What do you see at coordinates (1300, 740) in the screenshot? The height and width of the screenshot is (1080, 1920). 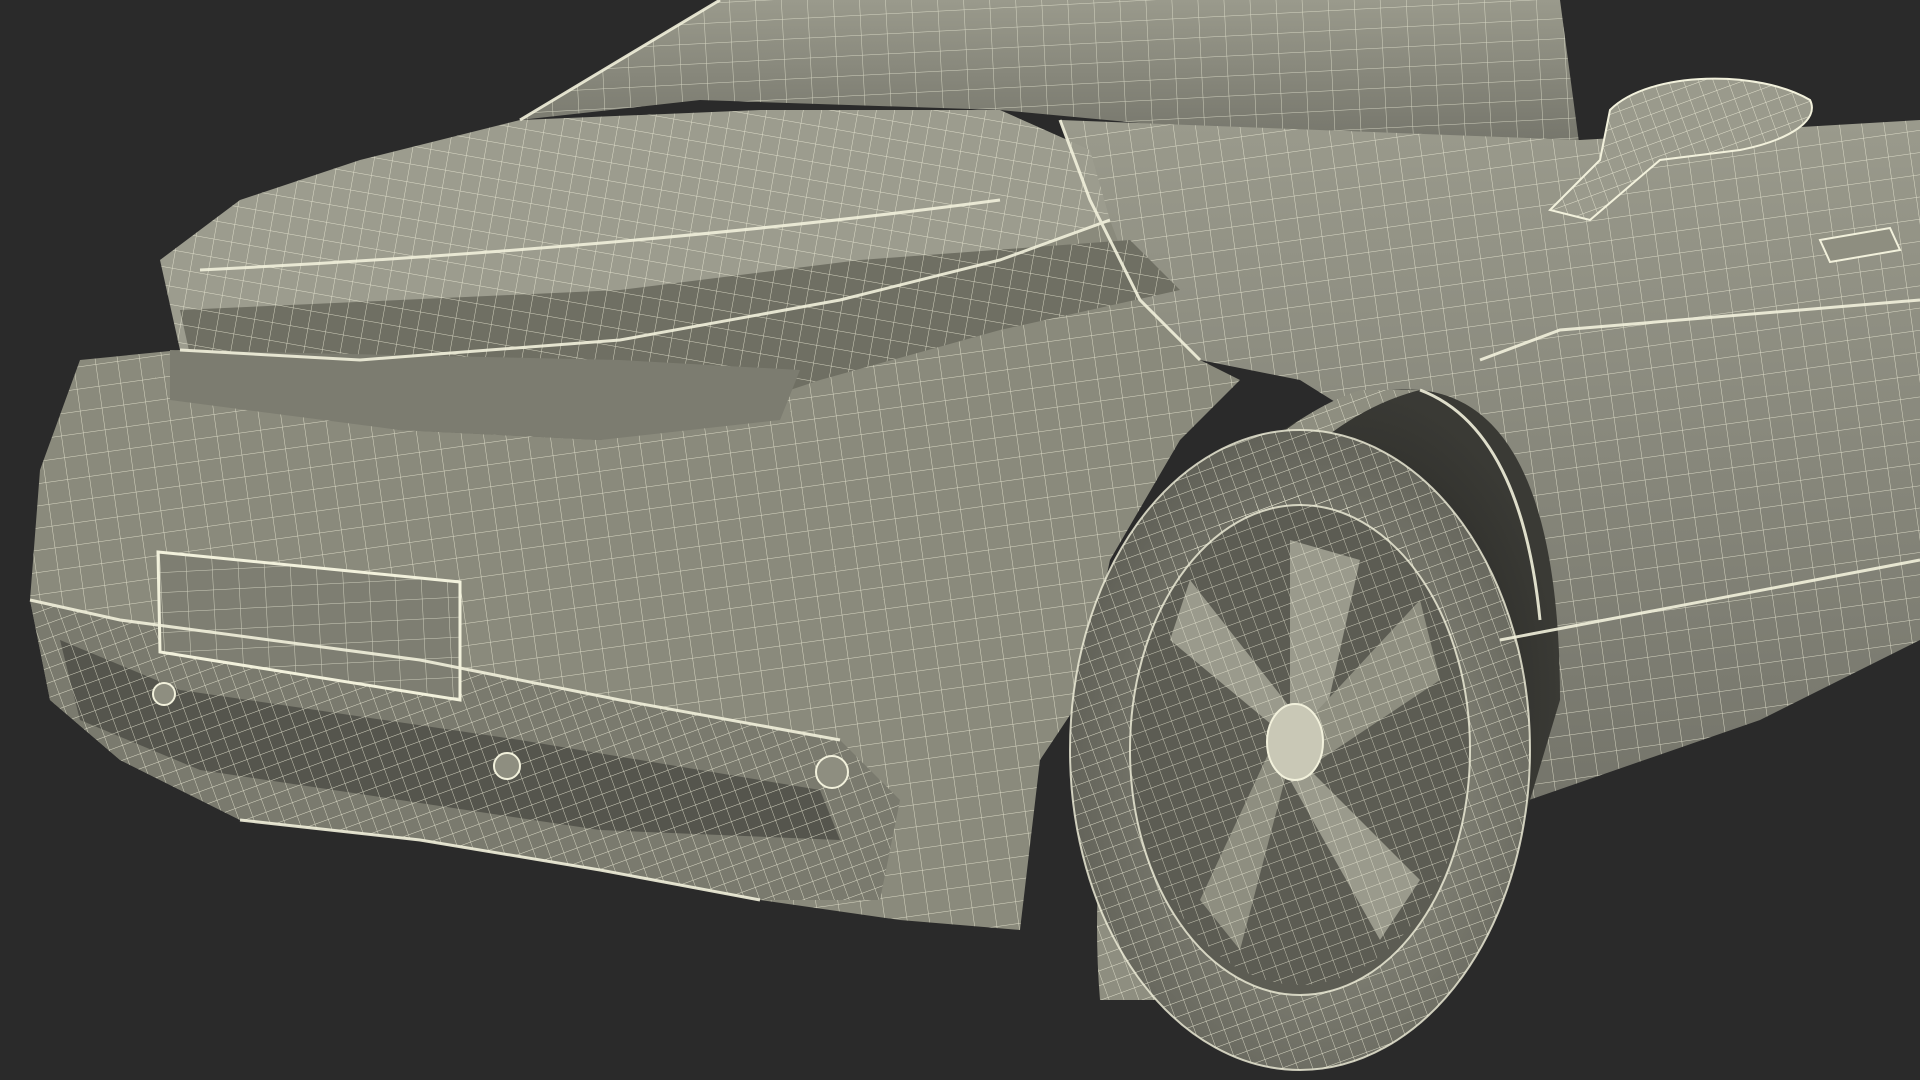 I see `wheel-rim` at bounding box center [1300, 740].